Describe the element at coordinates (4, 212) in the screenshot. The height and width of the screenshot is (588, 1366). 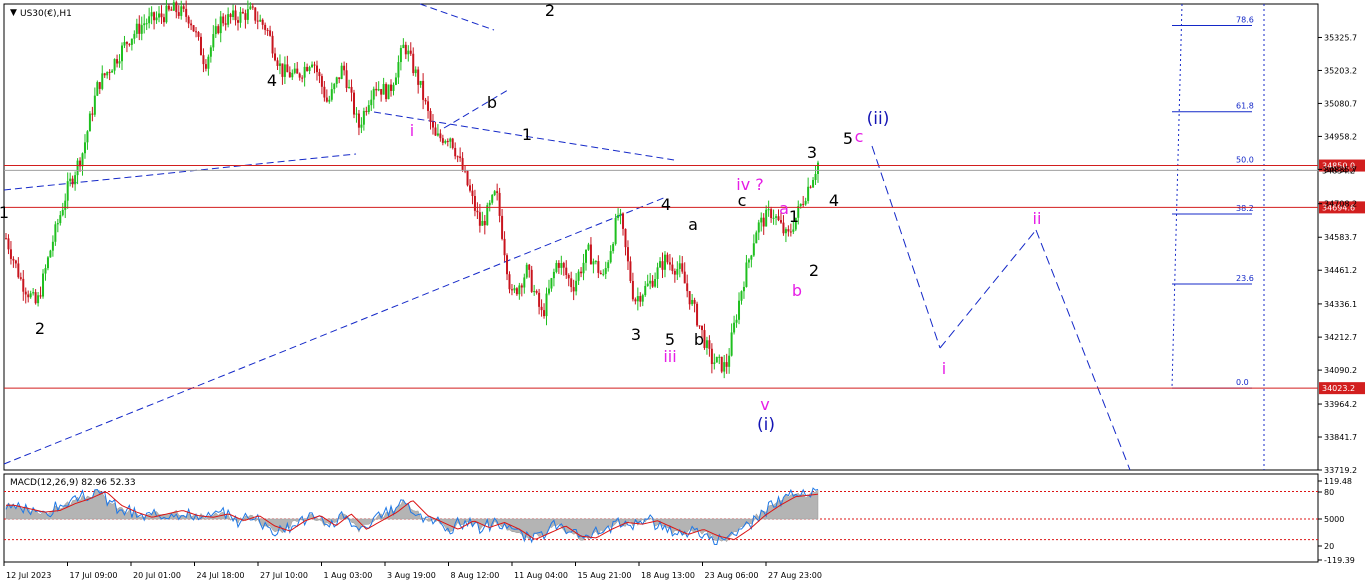
I see `wave-label-black: 1` at that location.